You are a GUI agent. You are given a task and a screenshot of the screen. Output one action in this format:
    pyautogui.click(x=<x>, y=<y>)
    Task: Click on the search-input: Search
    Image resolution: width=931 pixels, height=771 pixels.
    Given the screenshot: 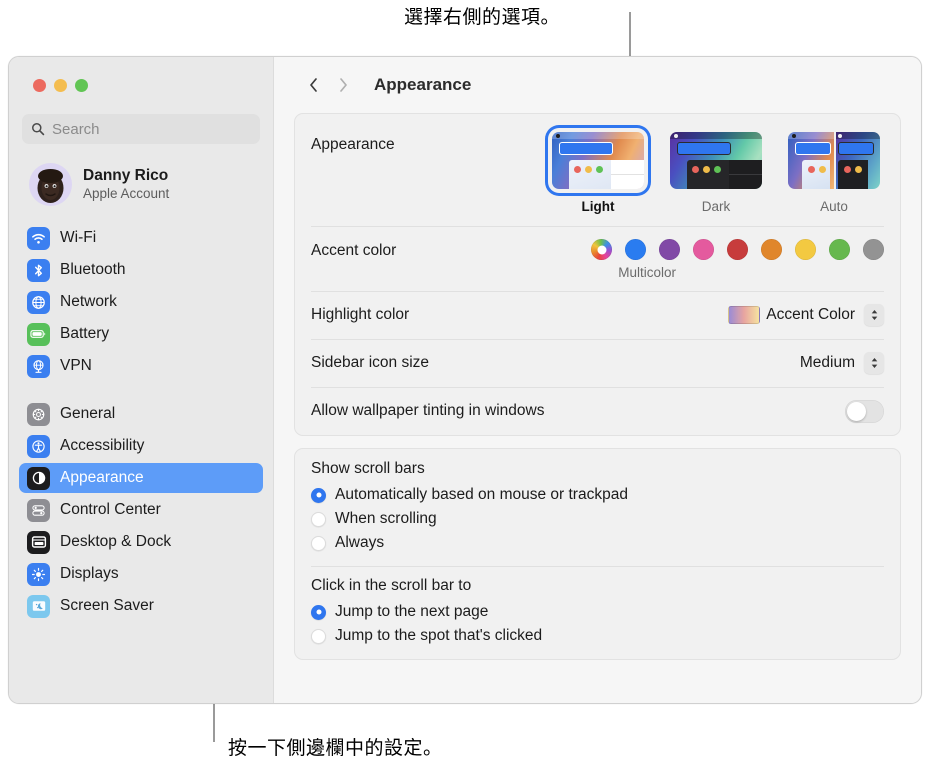 What is the action you would take?
    pyautogui.click(x=141, y=129)
    